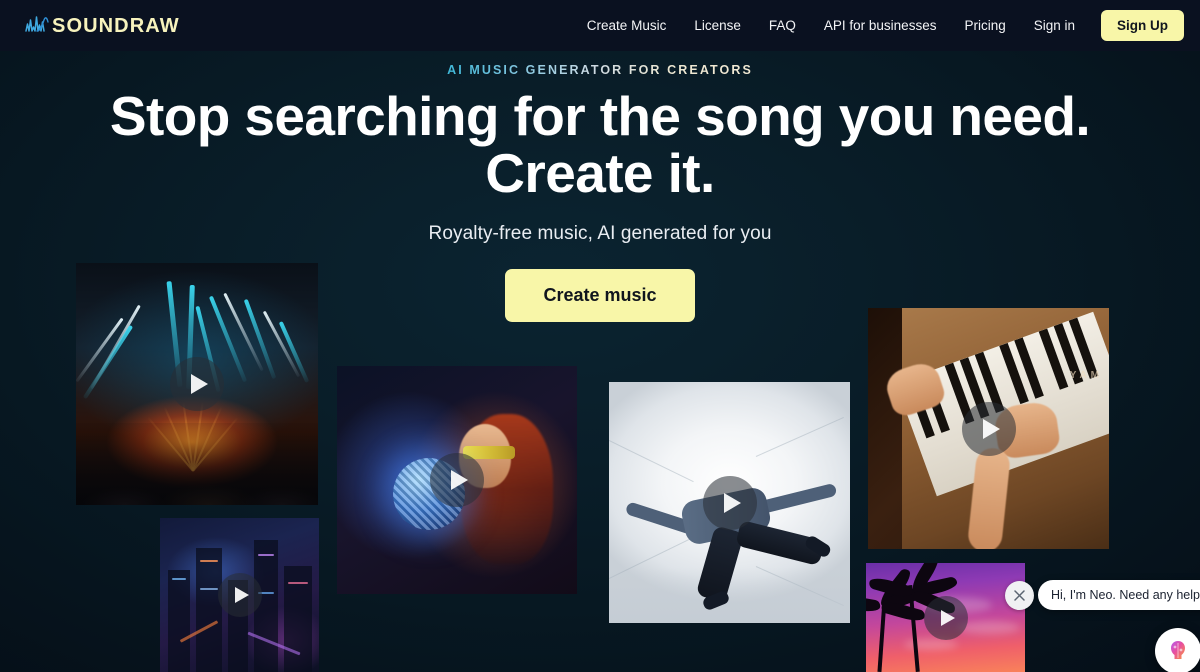  I want to click on sign-up-button: Sign Up, so click(1142, 25).